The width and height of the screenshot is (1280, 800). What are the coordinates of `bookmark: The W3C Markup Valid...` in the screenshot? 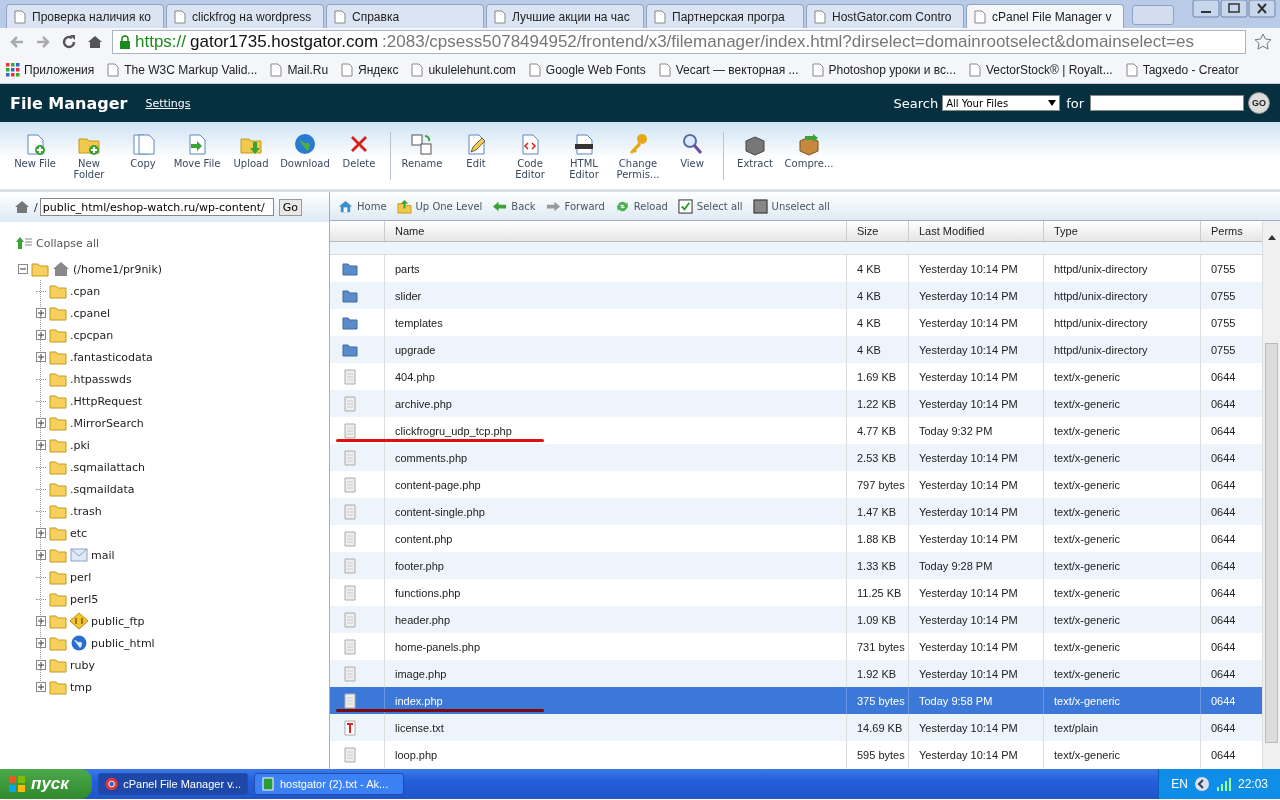 It's located at (182, 69).